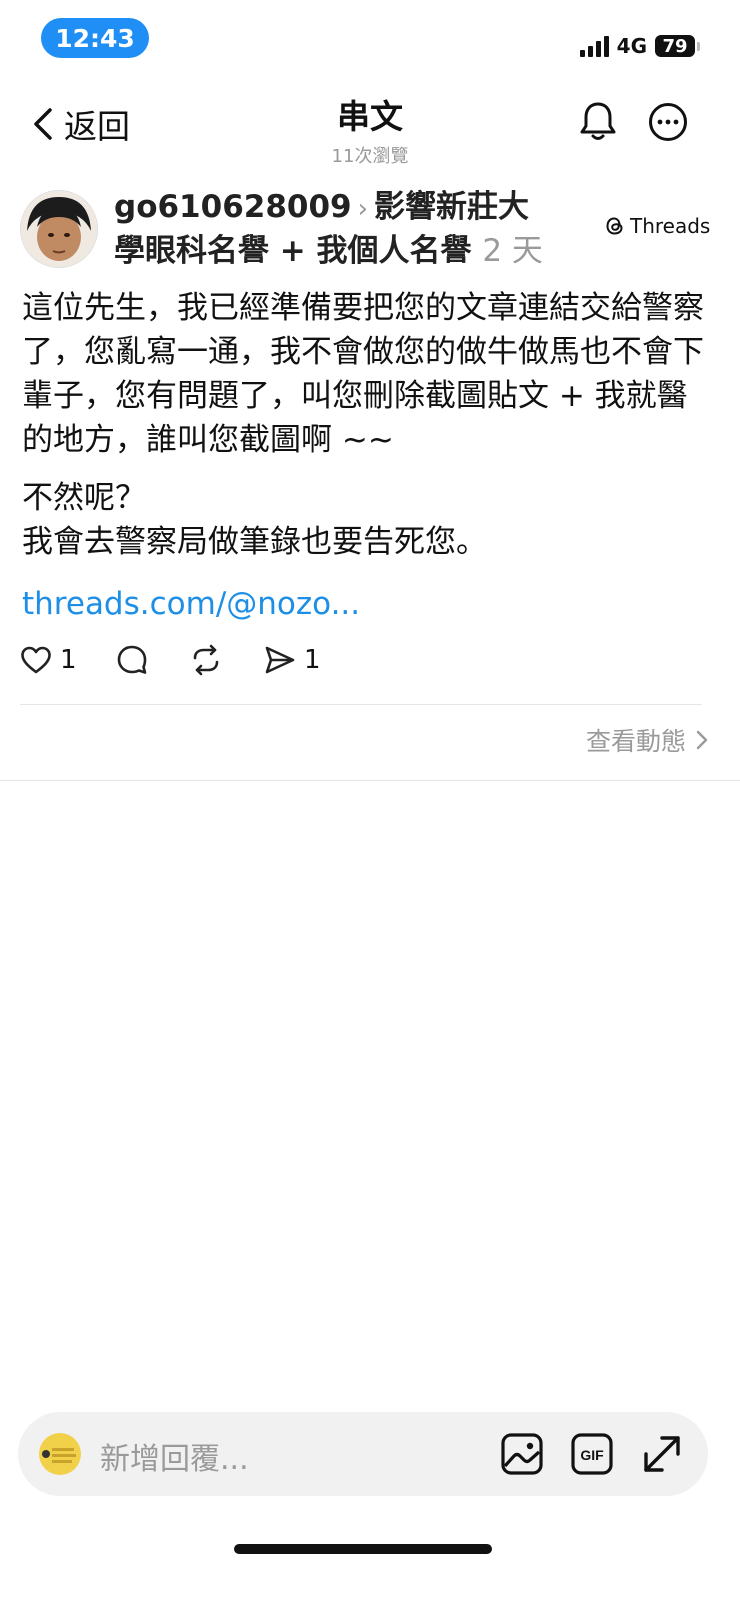 Image resolution: width=740 pixels, height=1602 pixels. I want to click on like-button: 1, so click(68, 660).